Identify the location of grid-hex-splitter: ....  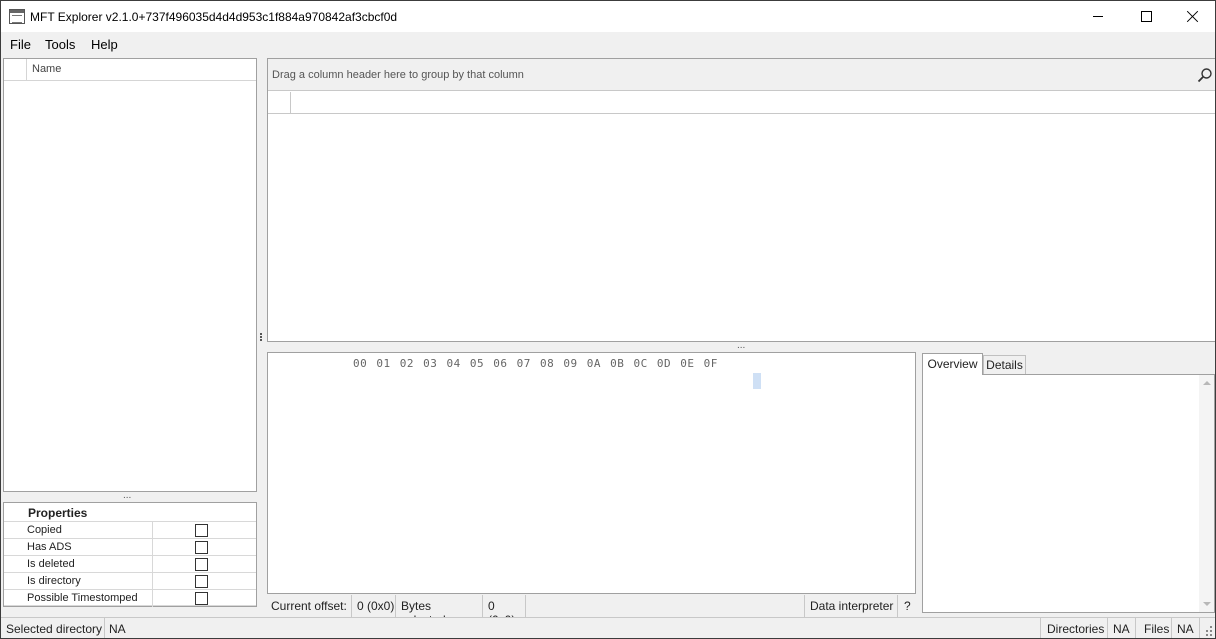
(741, 346).